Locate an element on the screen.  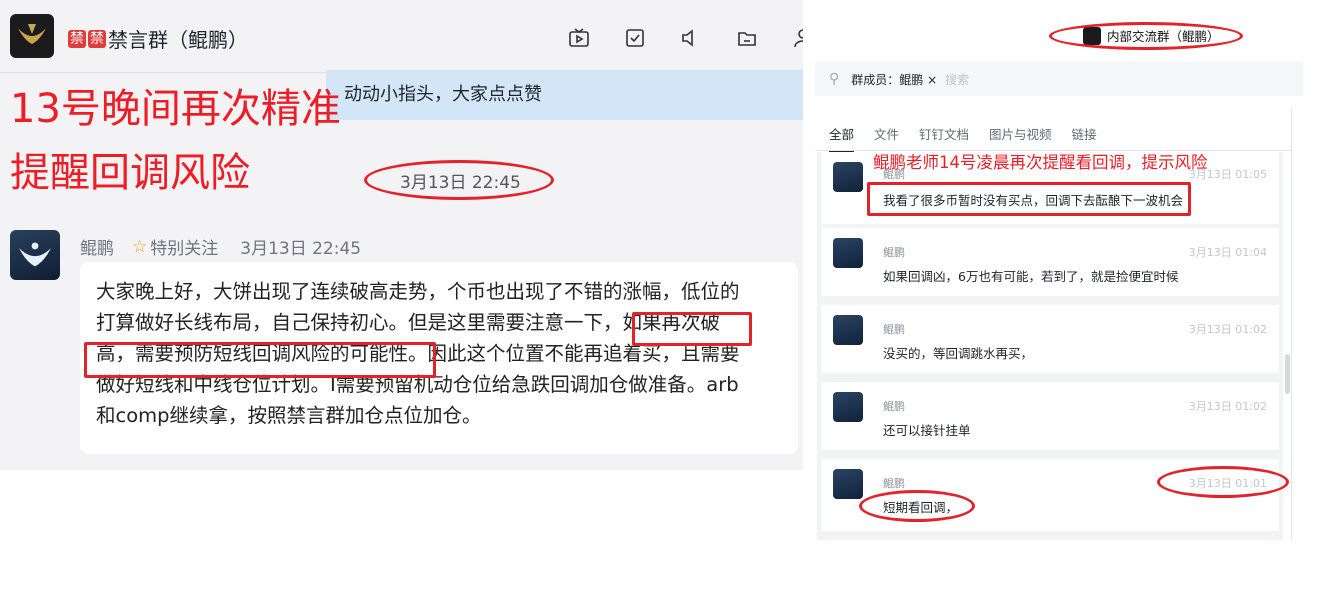
checkbox-icon is located at coordinates (635, 38).